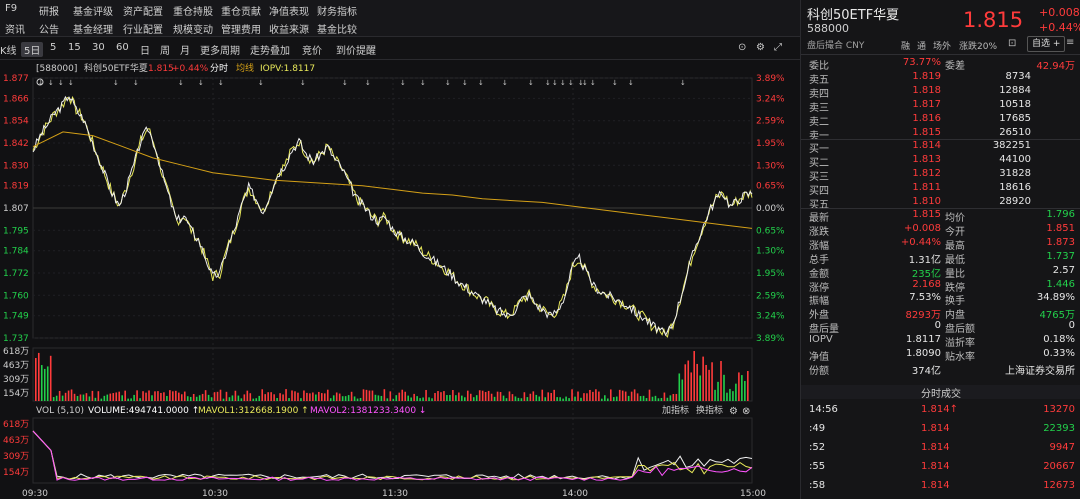  Describe the element at coordinates (289, 10) in the screenshot. I see `toolbar1-item-6: 净值表现` at that location.